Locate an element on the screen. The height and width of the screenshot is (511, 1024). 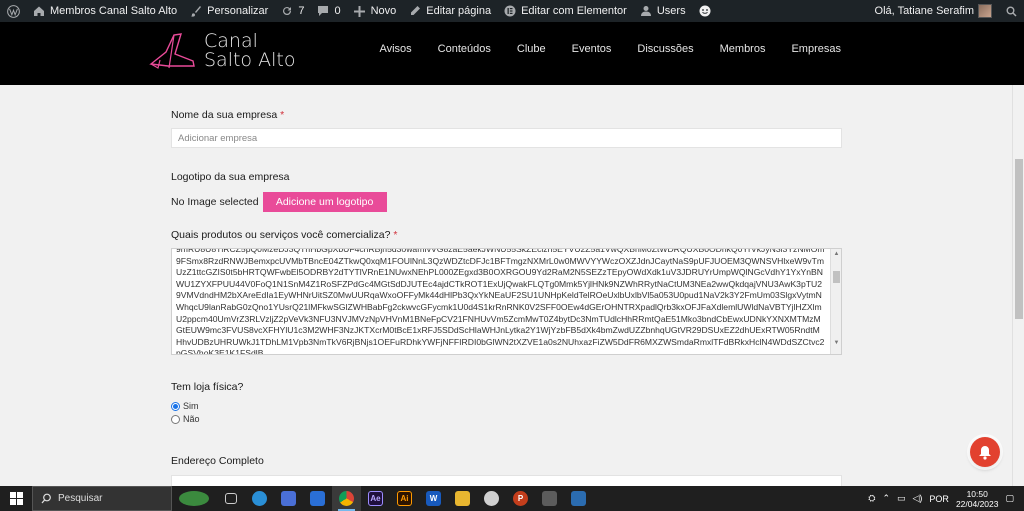
nav-discussoes: Discussões is located at coordinates (665, 49).